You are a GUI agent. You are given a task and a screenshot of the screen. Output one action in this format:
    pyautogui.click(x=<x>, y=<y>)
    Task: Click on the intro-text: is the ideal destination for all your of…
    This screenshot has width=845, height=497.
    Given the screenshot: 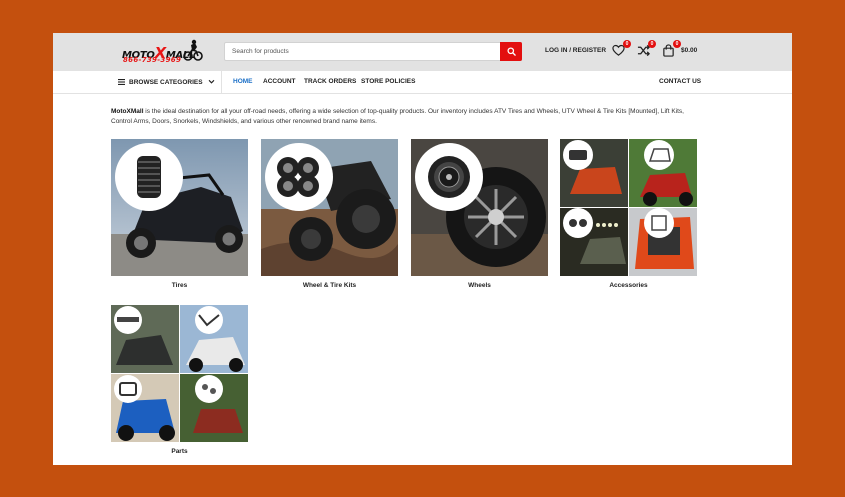 What is the action you would take?
    pyautogui.click(x=397, y=116)
    